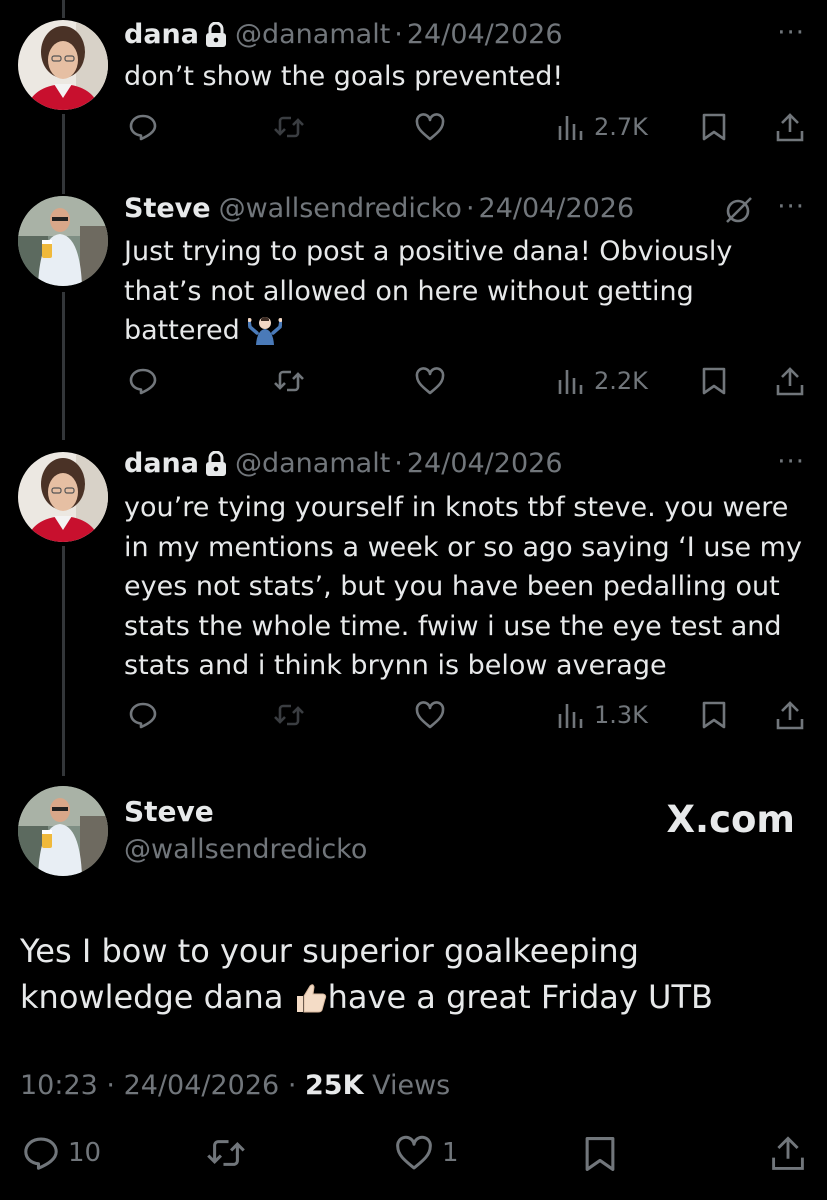 This screenshot has height=1200, width=827. What do you see at coordinates (311, 1003) in the screenshot?
I see `thumbs-up-emoji` at bounding box center [311, 1003].